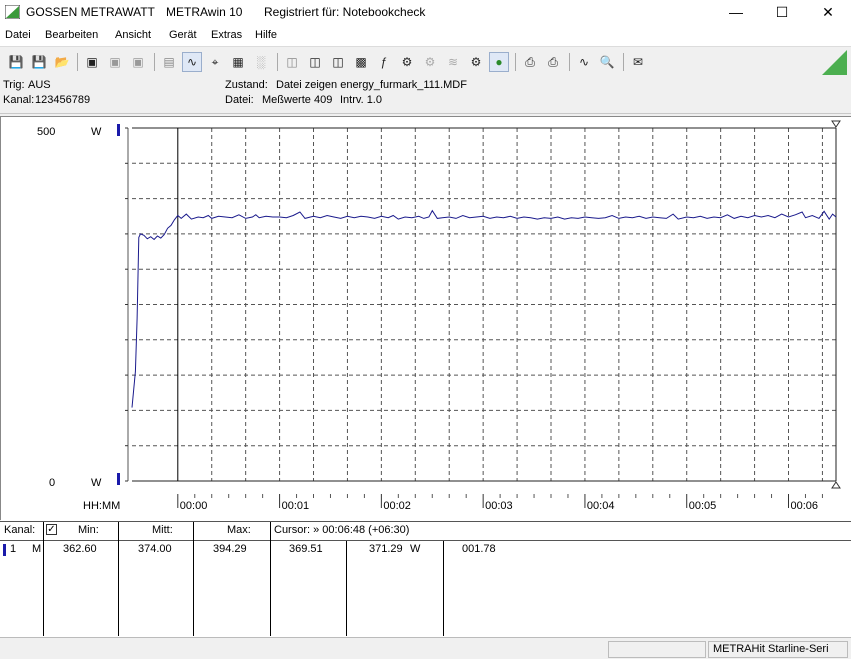 The image size is (851, 659). What do you see at coordinates (71, 35) in the screenshot?
I see `menu-bearbeiten: Bearbeiten` at bounding box center [71, 35].